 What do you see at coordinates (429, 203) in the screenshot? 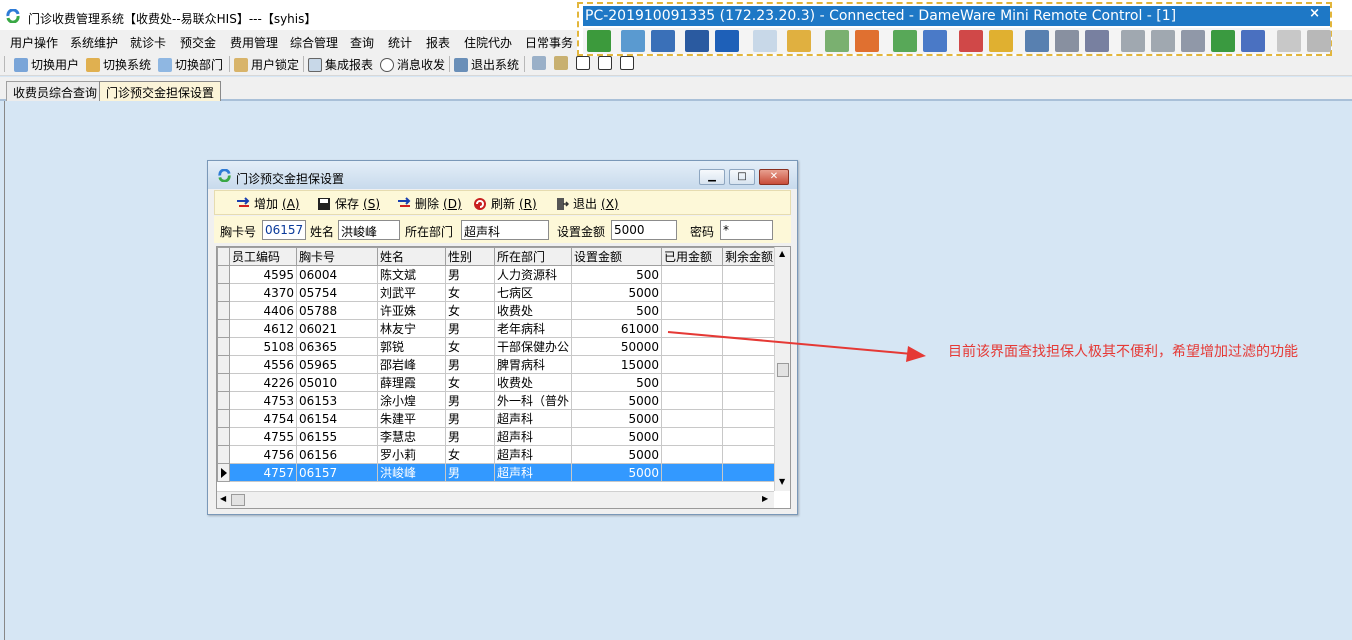
I see `delete-button: 删除 (D)` at bounding box center [429, 203].